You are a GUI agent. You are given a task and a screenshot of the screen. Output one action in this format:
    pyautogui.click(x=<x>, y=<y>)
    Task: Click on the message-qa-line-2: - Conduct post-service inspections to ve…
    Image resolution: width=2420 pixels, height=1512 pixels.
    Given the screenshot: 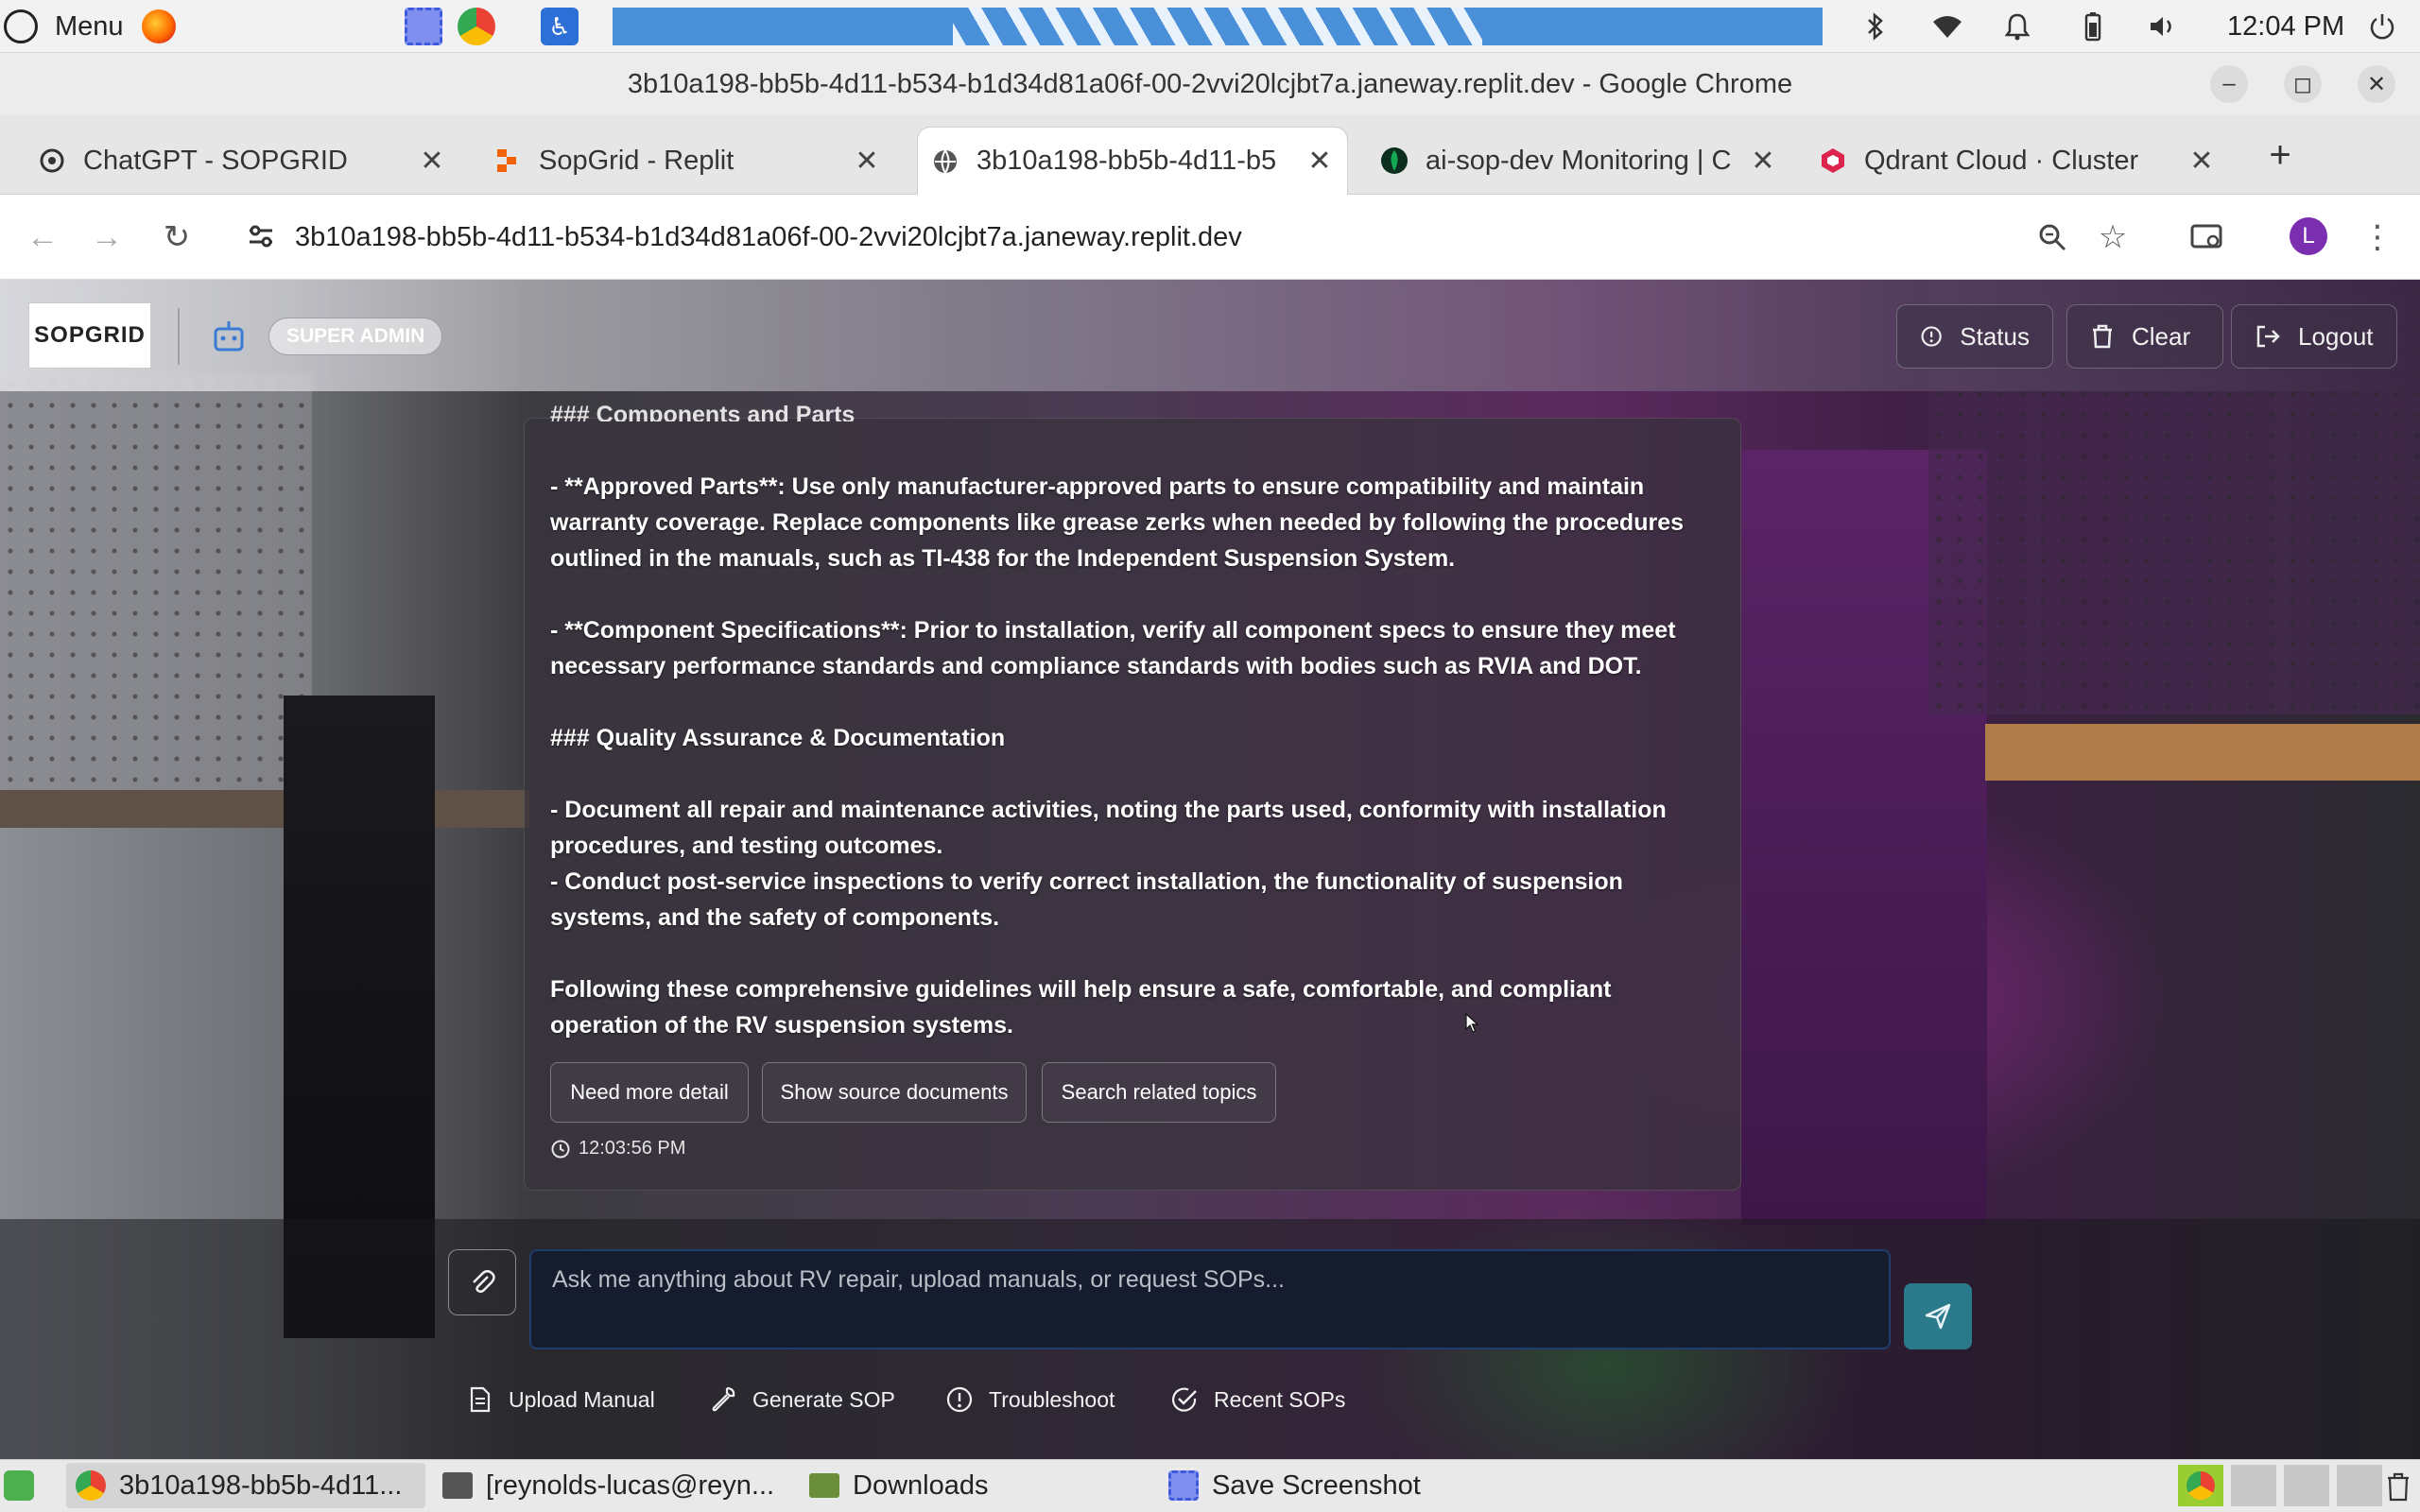 What is the action you would take?
    pyautogui.click(x=1086, y=899)
    